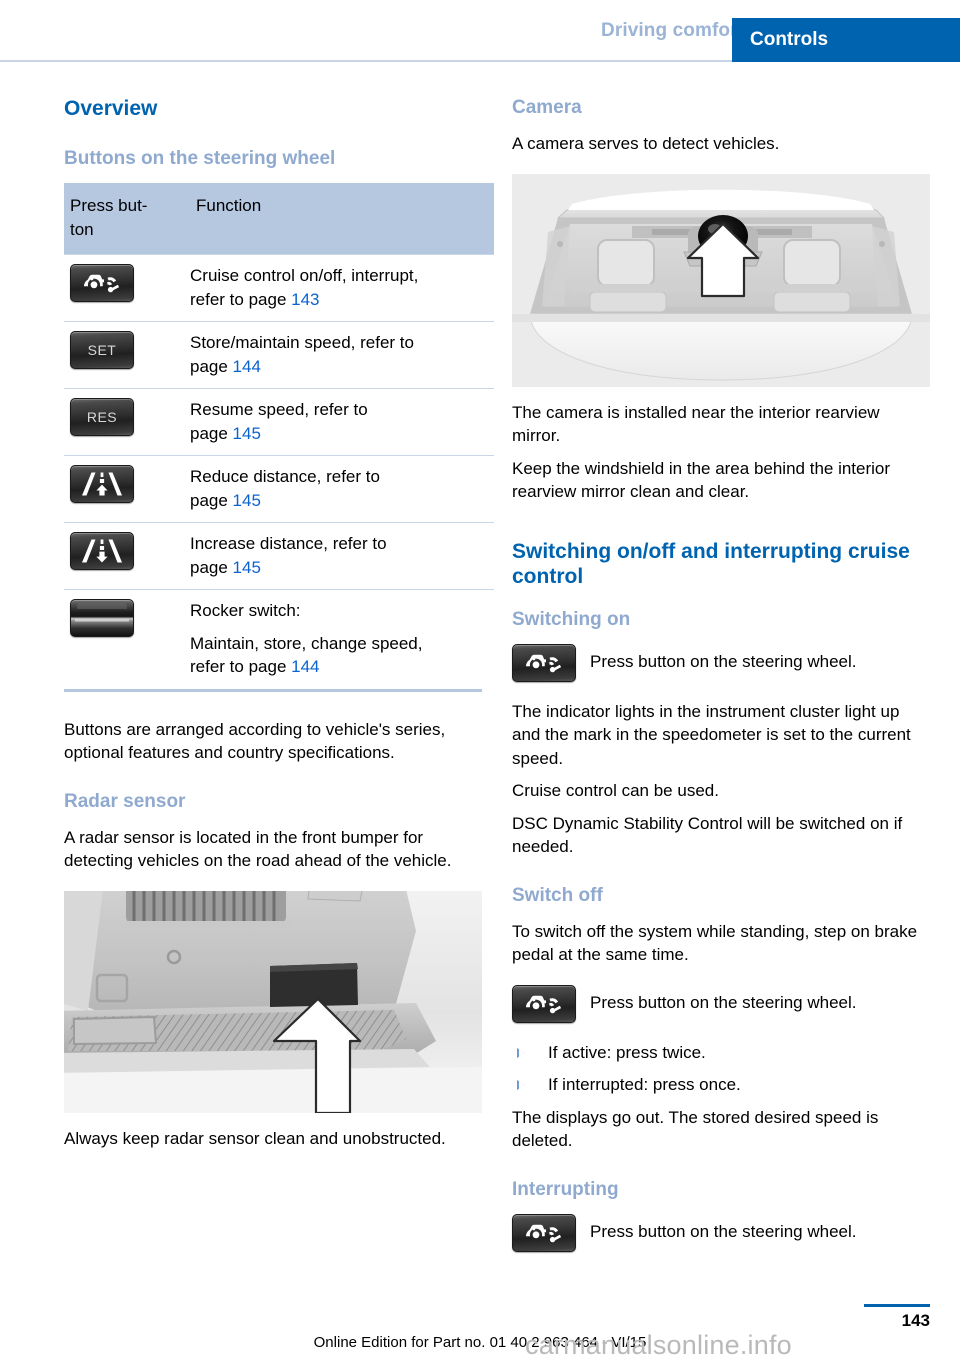  I want to click on table-cell-function: Increase distance, refer to page 145, so click(342, 556).